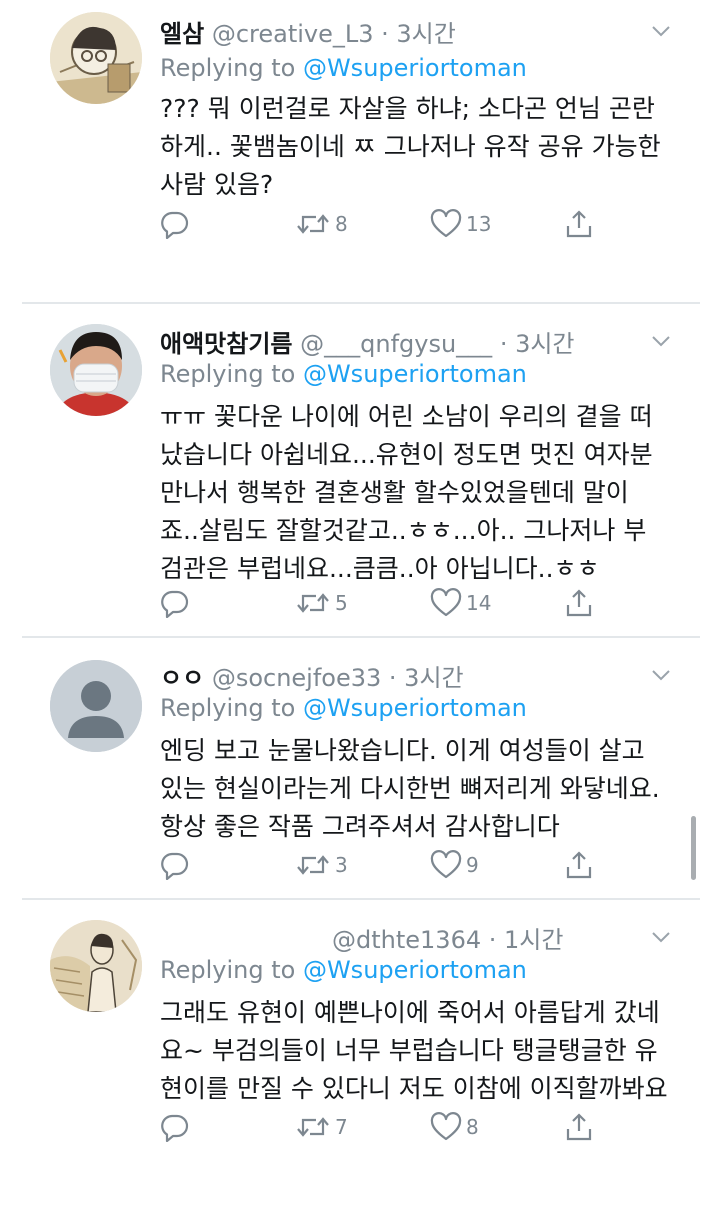 This screenshot has width=720, height=1209. I want to click on tweet-header: ㅇㅇ @socnejfoe33 · 3시간, so click(312, 675).